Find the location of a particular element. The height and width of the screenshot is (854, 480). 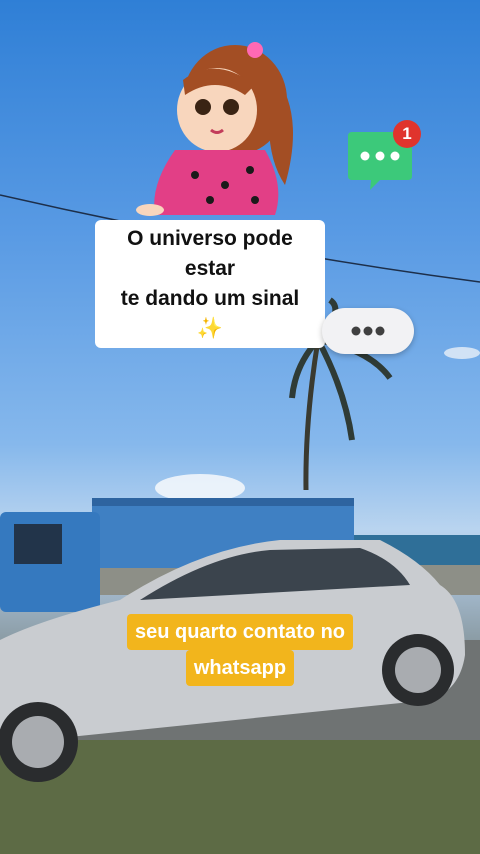

typing-dots-icon is located at coordinates (368, 331).